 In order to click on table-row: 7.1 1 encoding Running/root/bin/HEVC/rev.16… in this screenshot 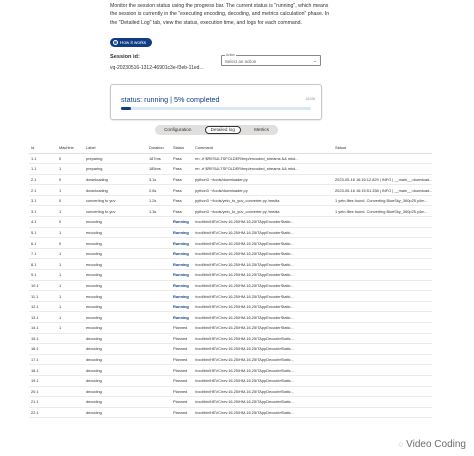, I will do `click(230, 254)`.